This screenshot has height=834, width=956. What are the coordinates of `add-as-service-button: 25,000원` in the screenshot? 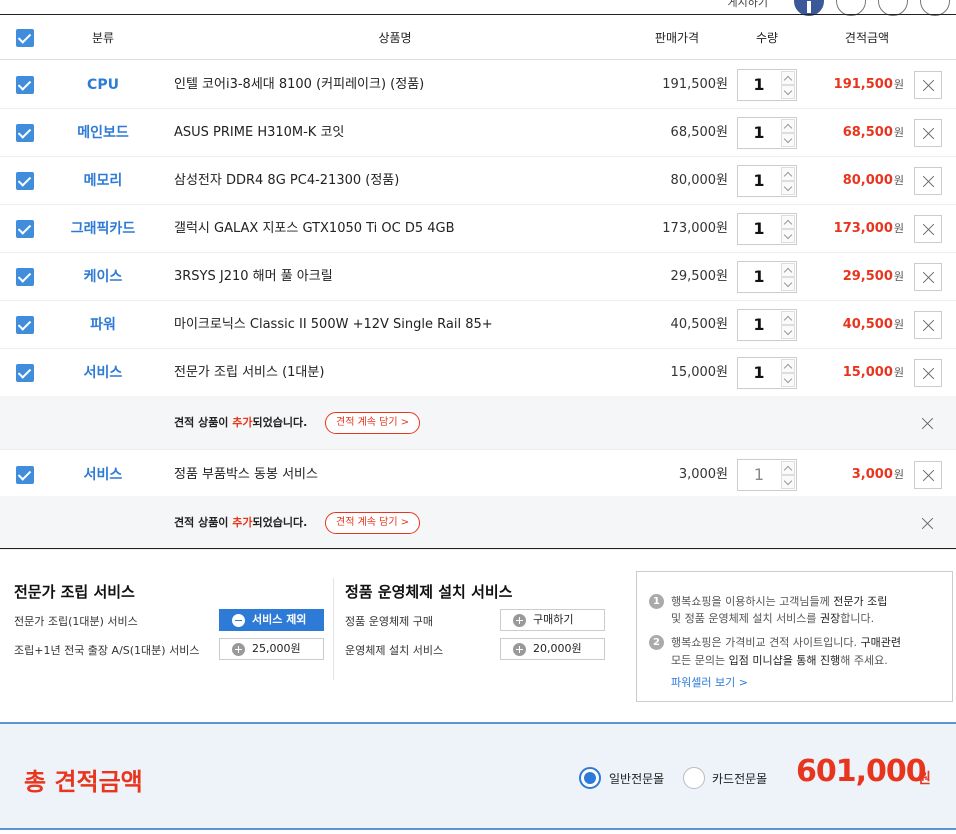 It's located at (271, 649).